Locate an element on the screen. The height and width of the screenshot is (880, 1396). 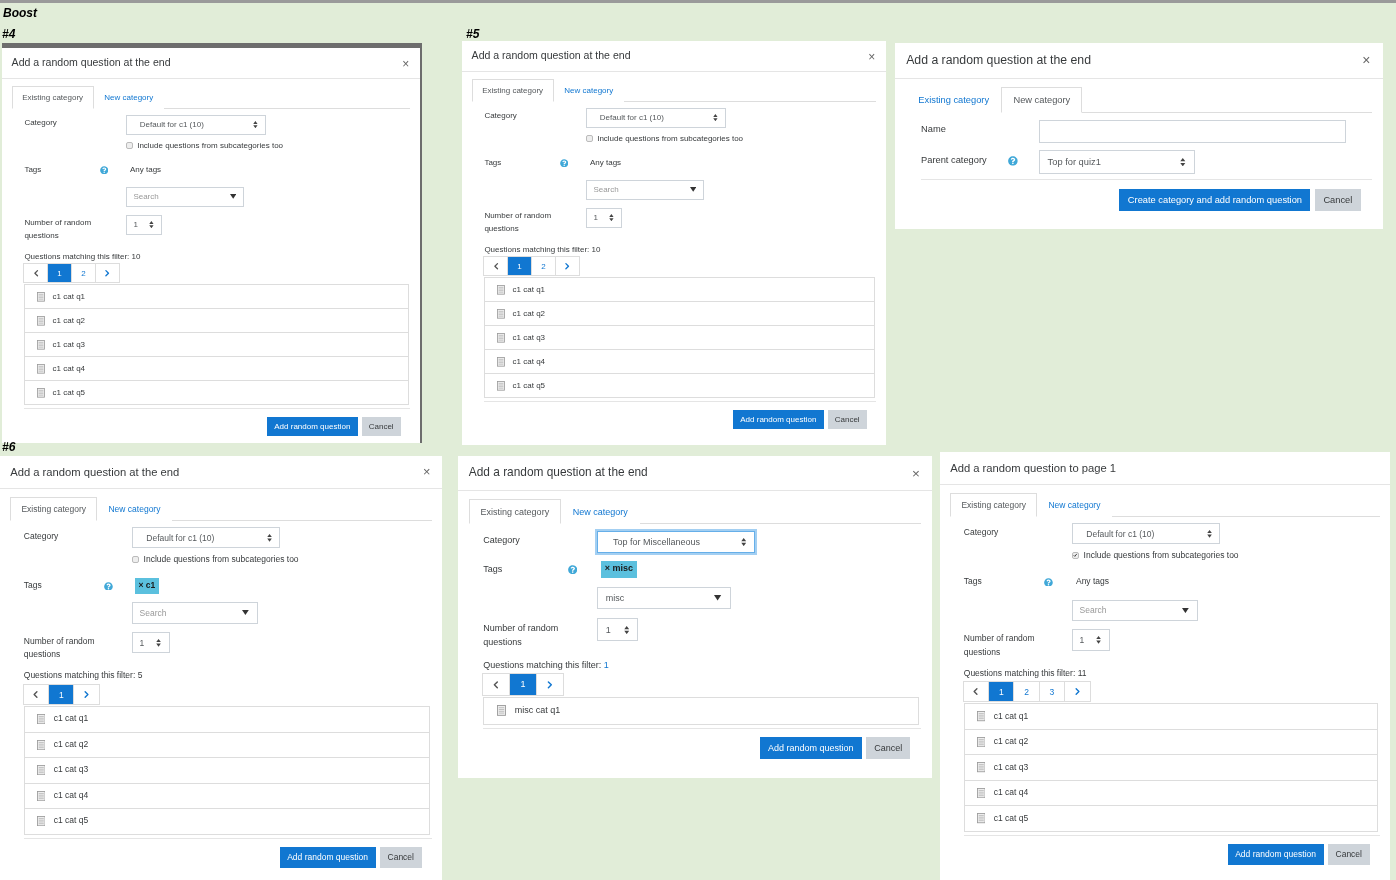
name-field is located at coordinates (1193, 131).